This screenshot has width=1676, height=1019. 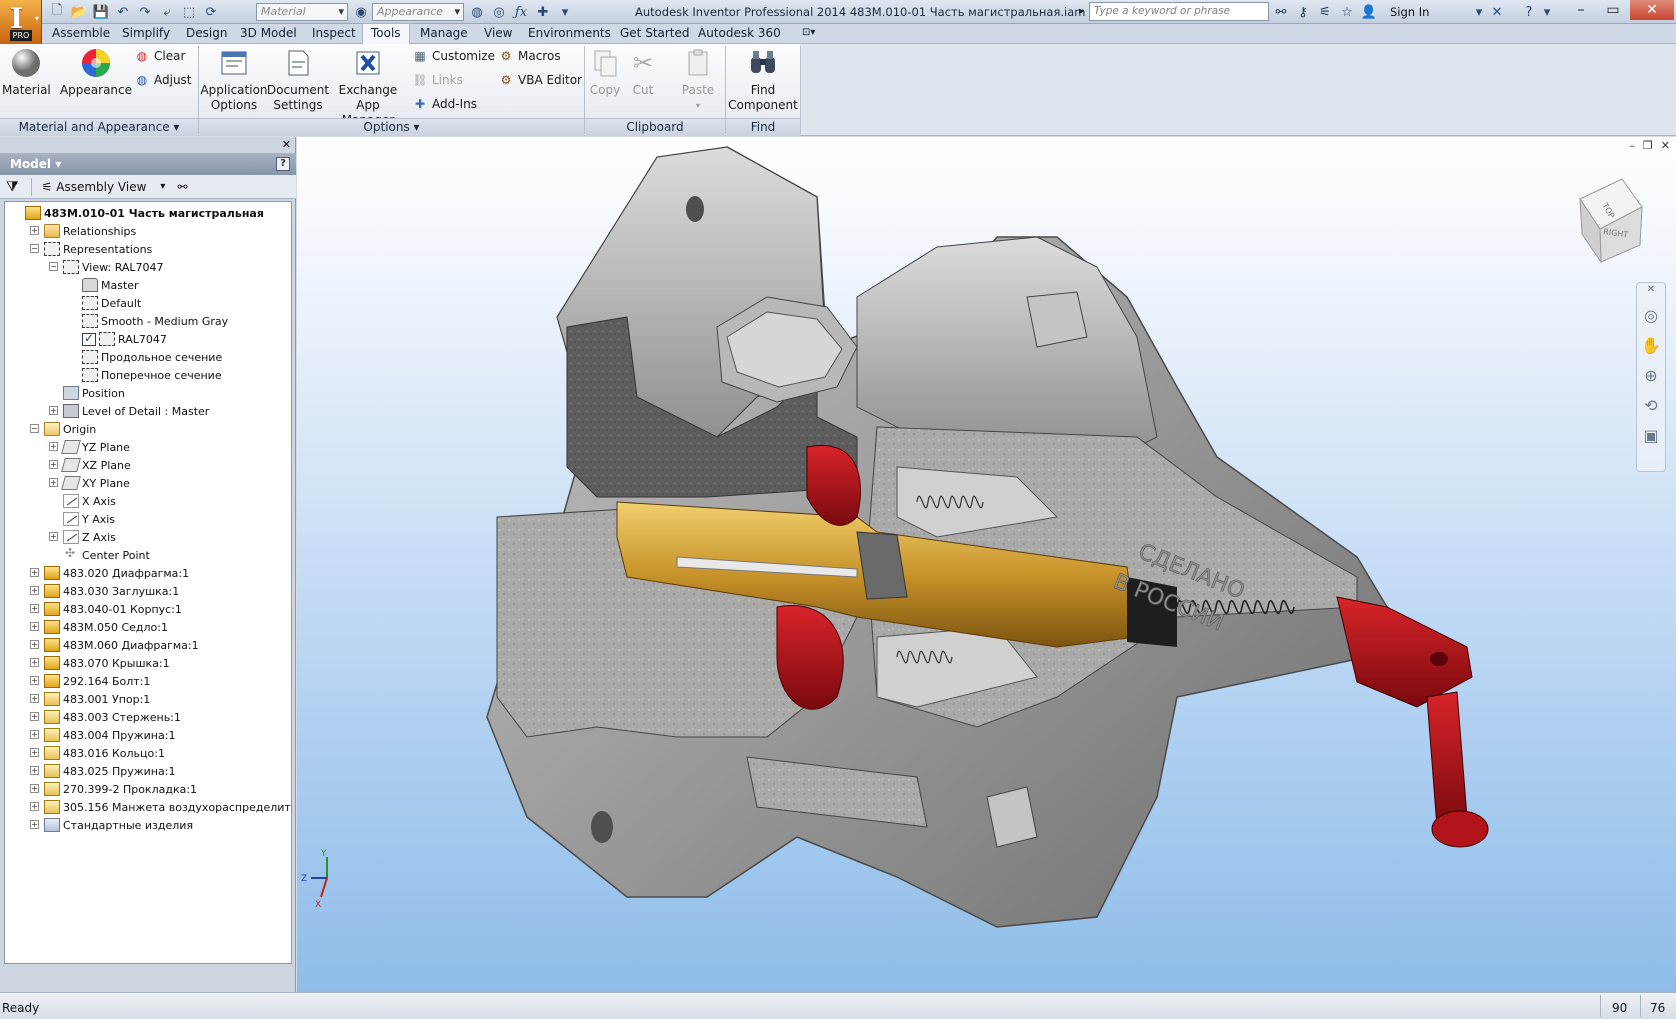 I want to click on add-ins-button: ✚ Add-Ins, so click(x=444, y=104).